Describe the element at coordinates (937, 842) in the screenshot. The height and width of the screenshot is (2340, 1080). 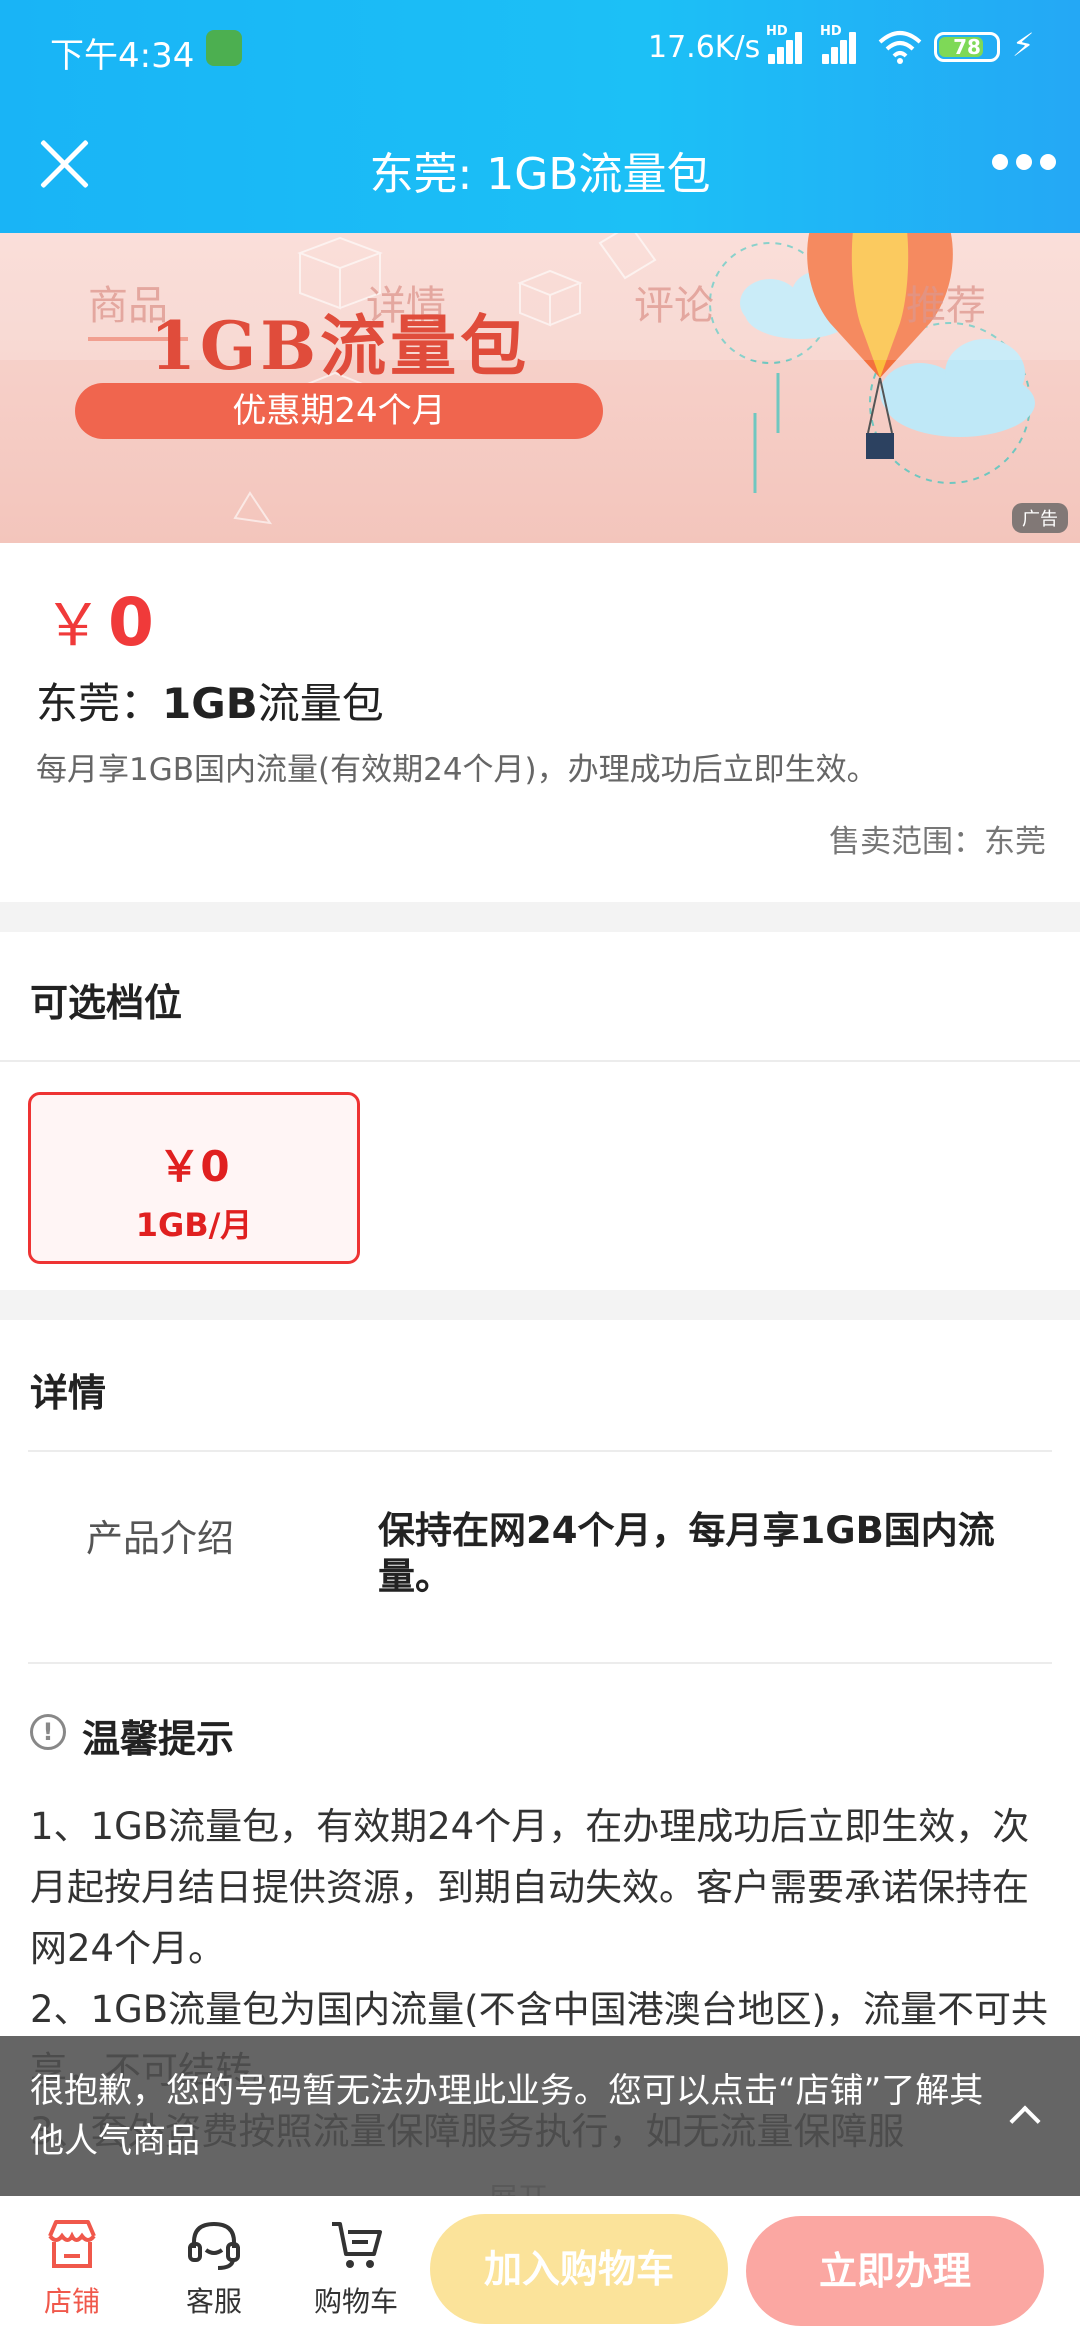
I see `sale-range: 售卖范围：东莞` at that location.